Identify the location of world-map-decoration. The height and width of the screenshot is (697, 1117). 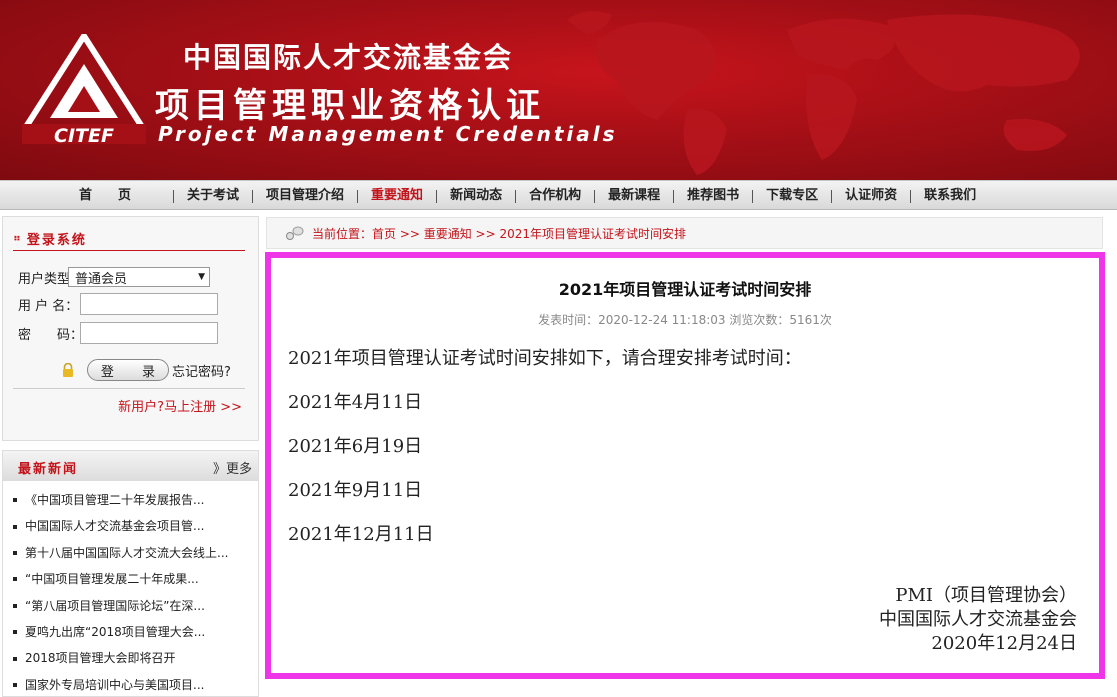
(823, 93).